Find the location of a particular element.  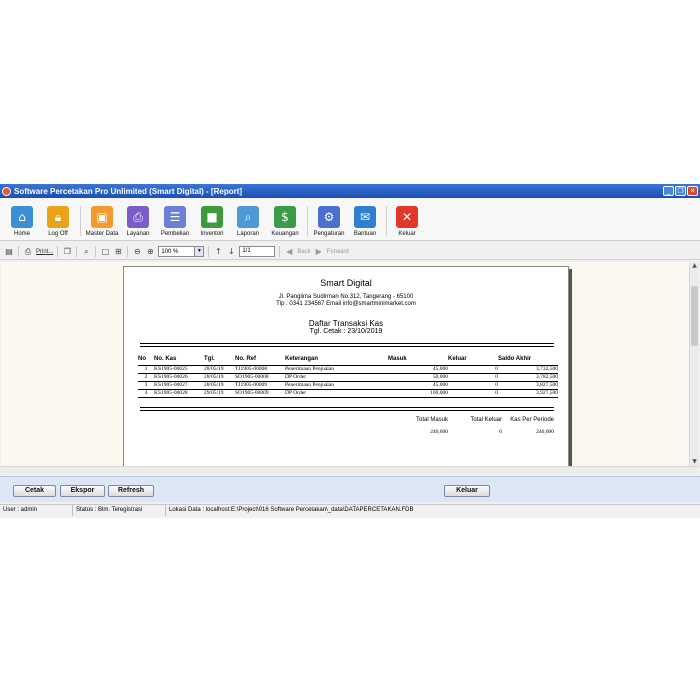

table-cell: 50,000 is located at coordinates (418, 376).